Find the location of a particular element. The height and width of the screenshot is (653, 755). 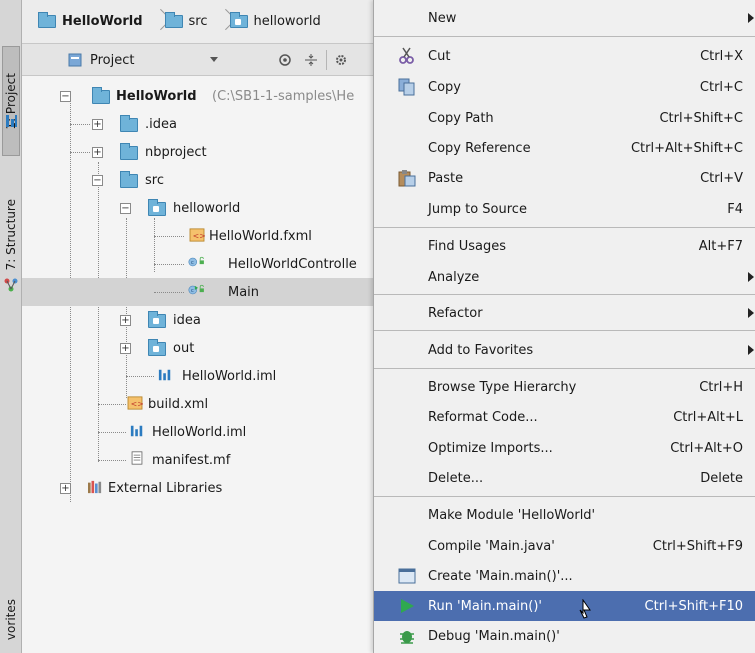

breadcrumb-package-label: helloworld is located at coordinates (287, 21).